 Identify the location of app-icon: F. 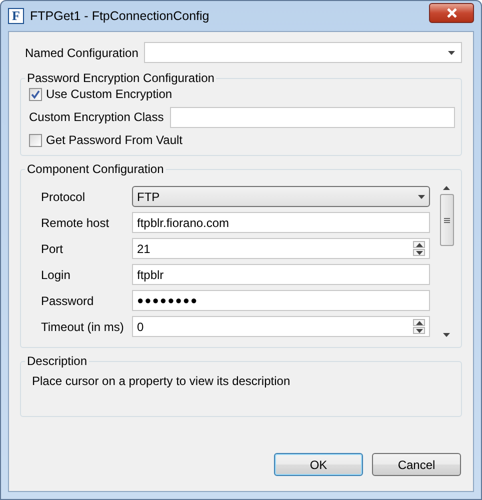
(16, 16).